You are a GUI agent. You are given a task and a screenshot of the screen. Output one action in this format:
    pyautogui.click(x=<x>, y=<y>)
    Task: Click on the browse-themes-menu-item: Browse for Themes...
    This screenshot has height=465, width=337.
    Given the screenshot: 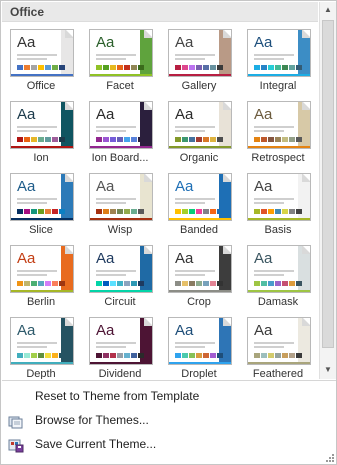 What is the action you would take?
    pyautogui.click(x=169, y=420)
    